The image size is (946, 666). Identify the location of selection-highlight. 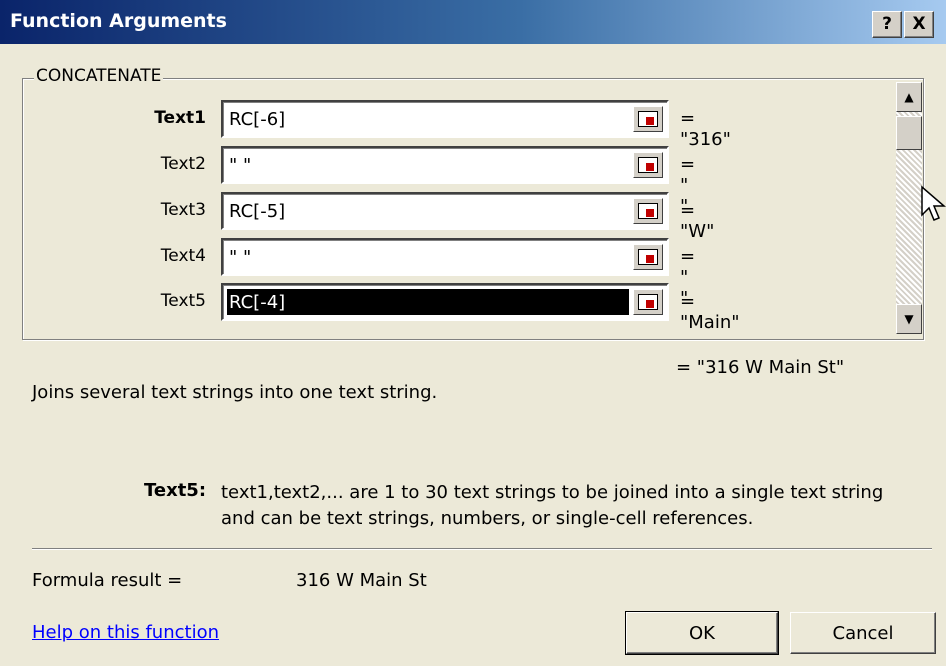
(428, 302).